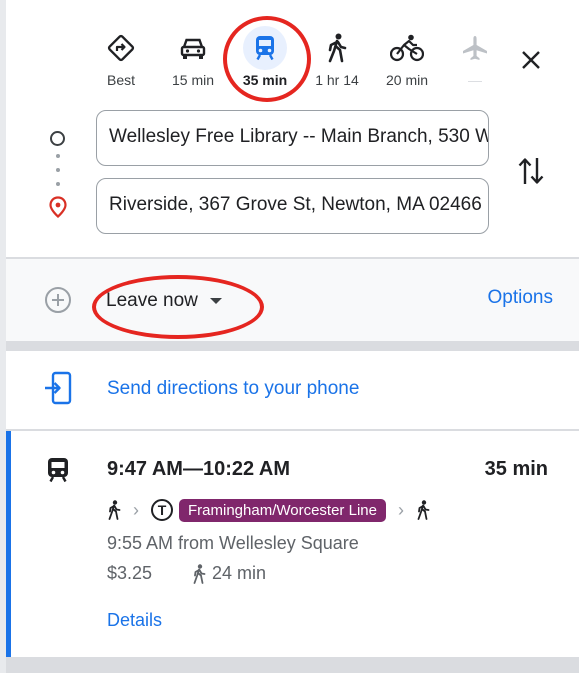 The width and height of the screenshot is (579, 673). Describe the element at coordinates (193, 80) in the screenshot. I see `mode-driving-label: 15 min` at that location.